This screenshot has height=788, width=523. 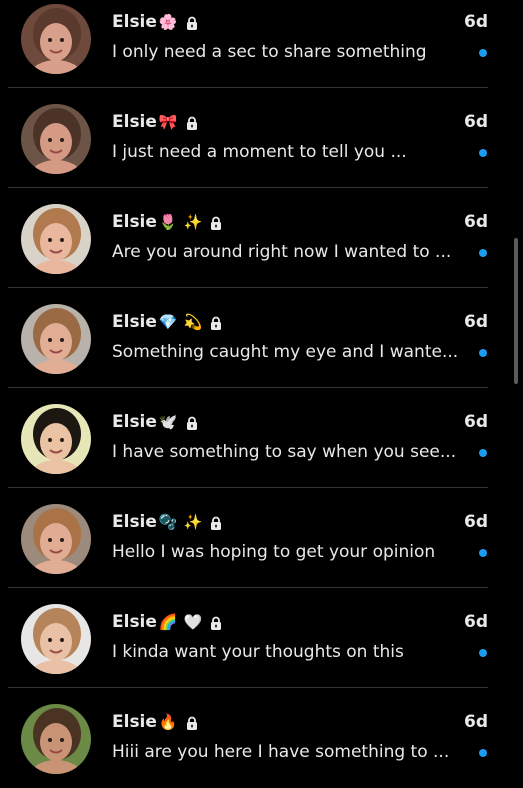 What do you see at coordinates (168, 422) in the screenshot?
I see `name-emoji: 🕊️` at bounding box center [168, 422].